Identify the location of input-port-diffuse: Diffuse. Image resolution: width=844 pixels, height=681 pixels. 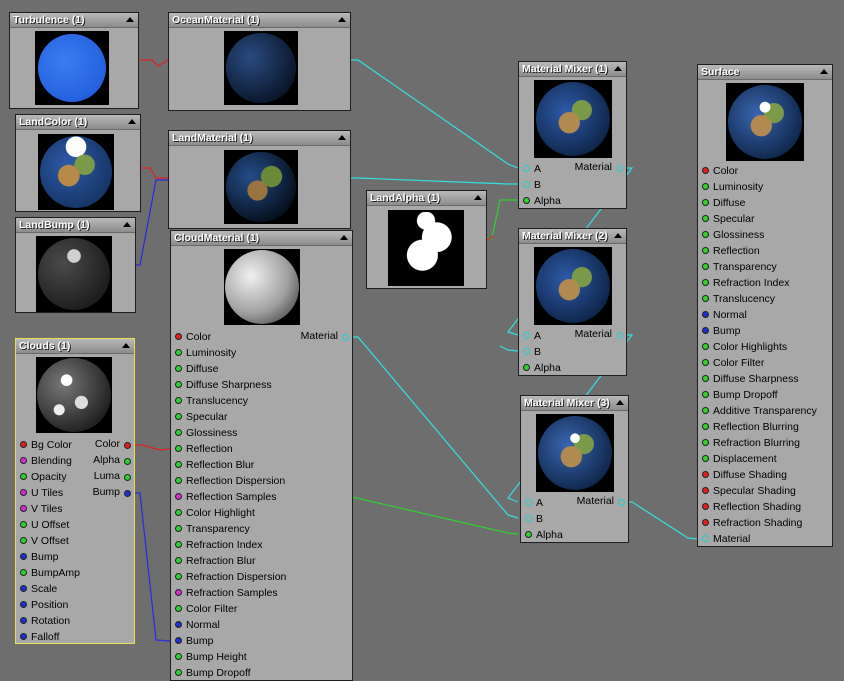
(261, 369).